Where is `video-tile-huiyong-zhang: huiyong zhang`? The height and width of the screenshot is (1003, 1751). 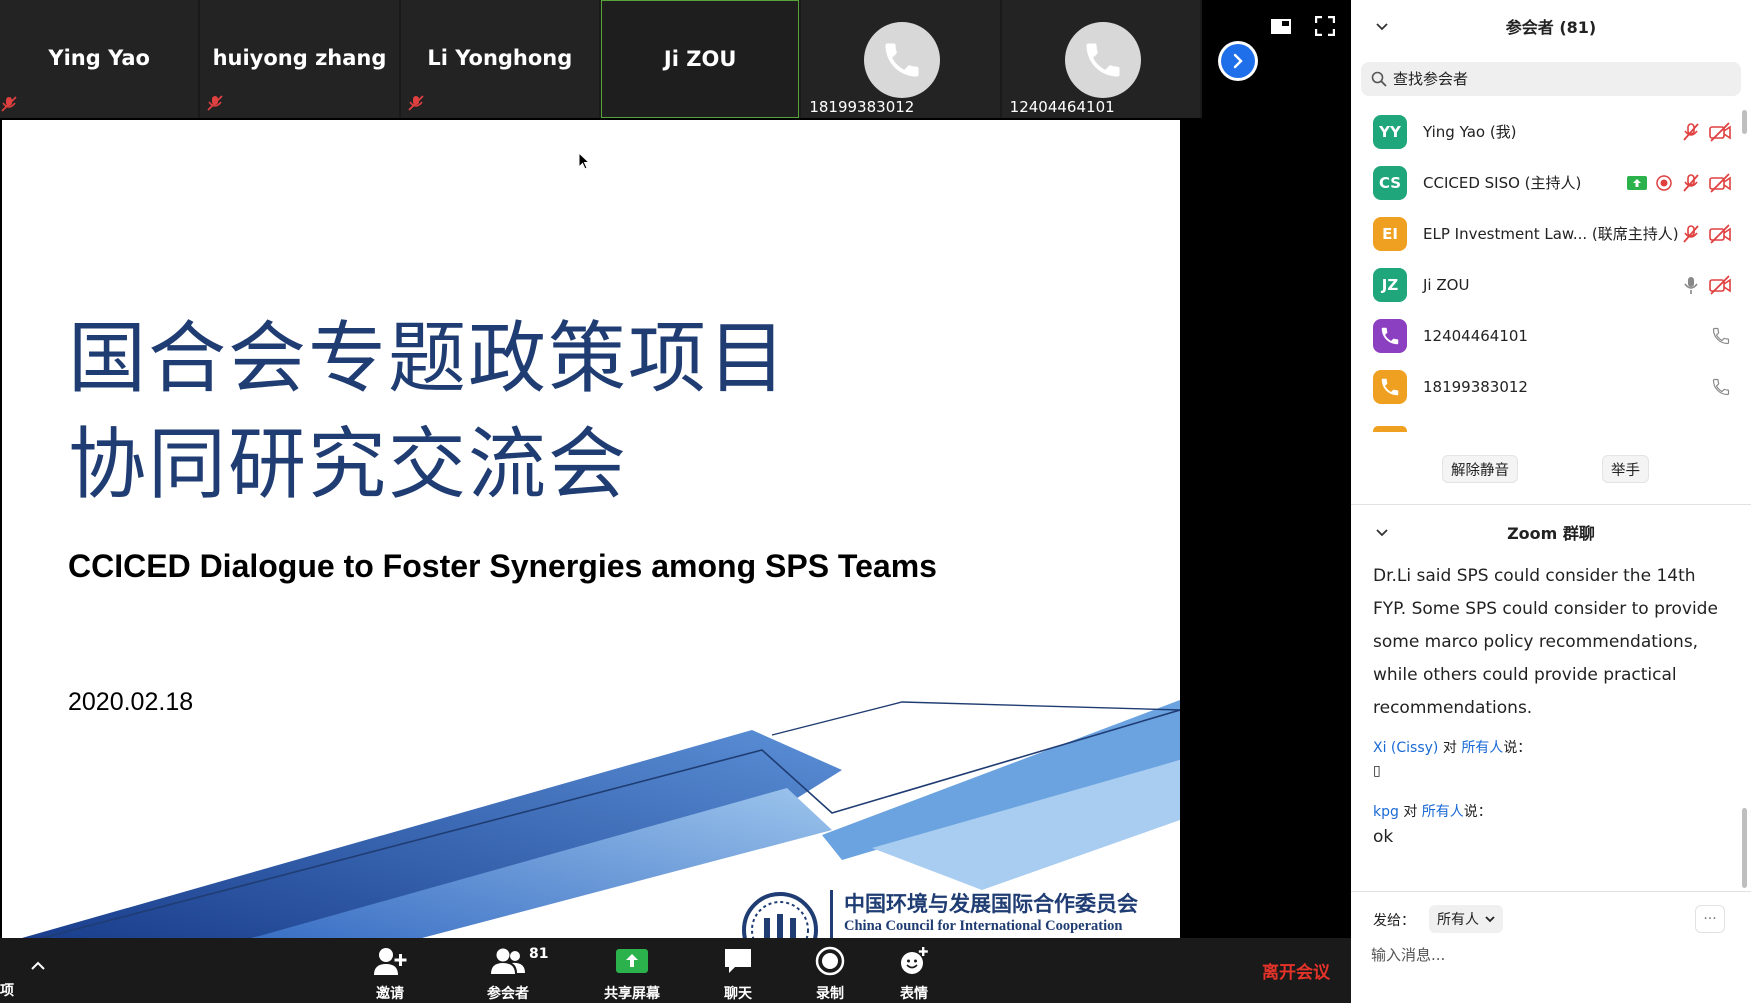
video-tile-huiyong-zhang: huiyong zhang is located at coordinates (299, 59).